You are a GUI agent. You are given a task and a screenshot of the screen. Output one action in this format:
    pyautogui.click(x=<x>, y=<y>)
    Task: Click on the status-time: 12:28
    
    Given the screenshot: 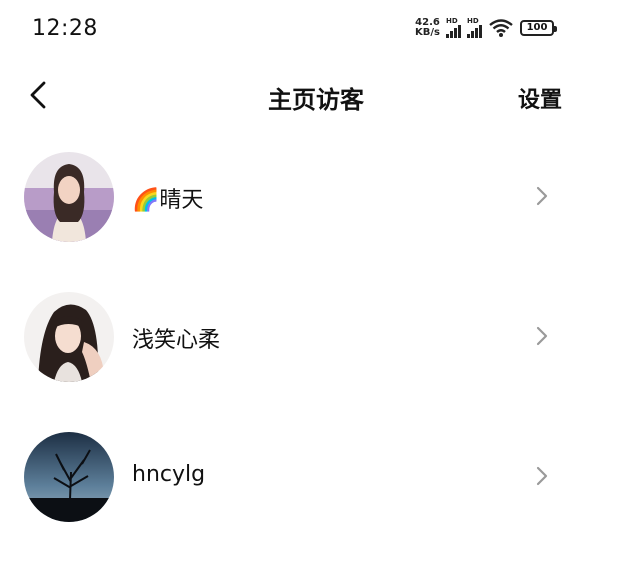 What is the action you would take?
    pyautogui.click(x=65, y=28)
    